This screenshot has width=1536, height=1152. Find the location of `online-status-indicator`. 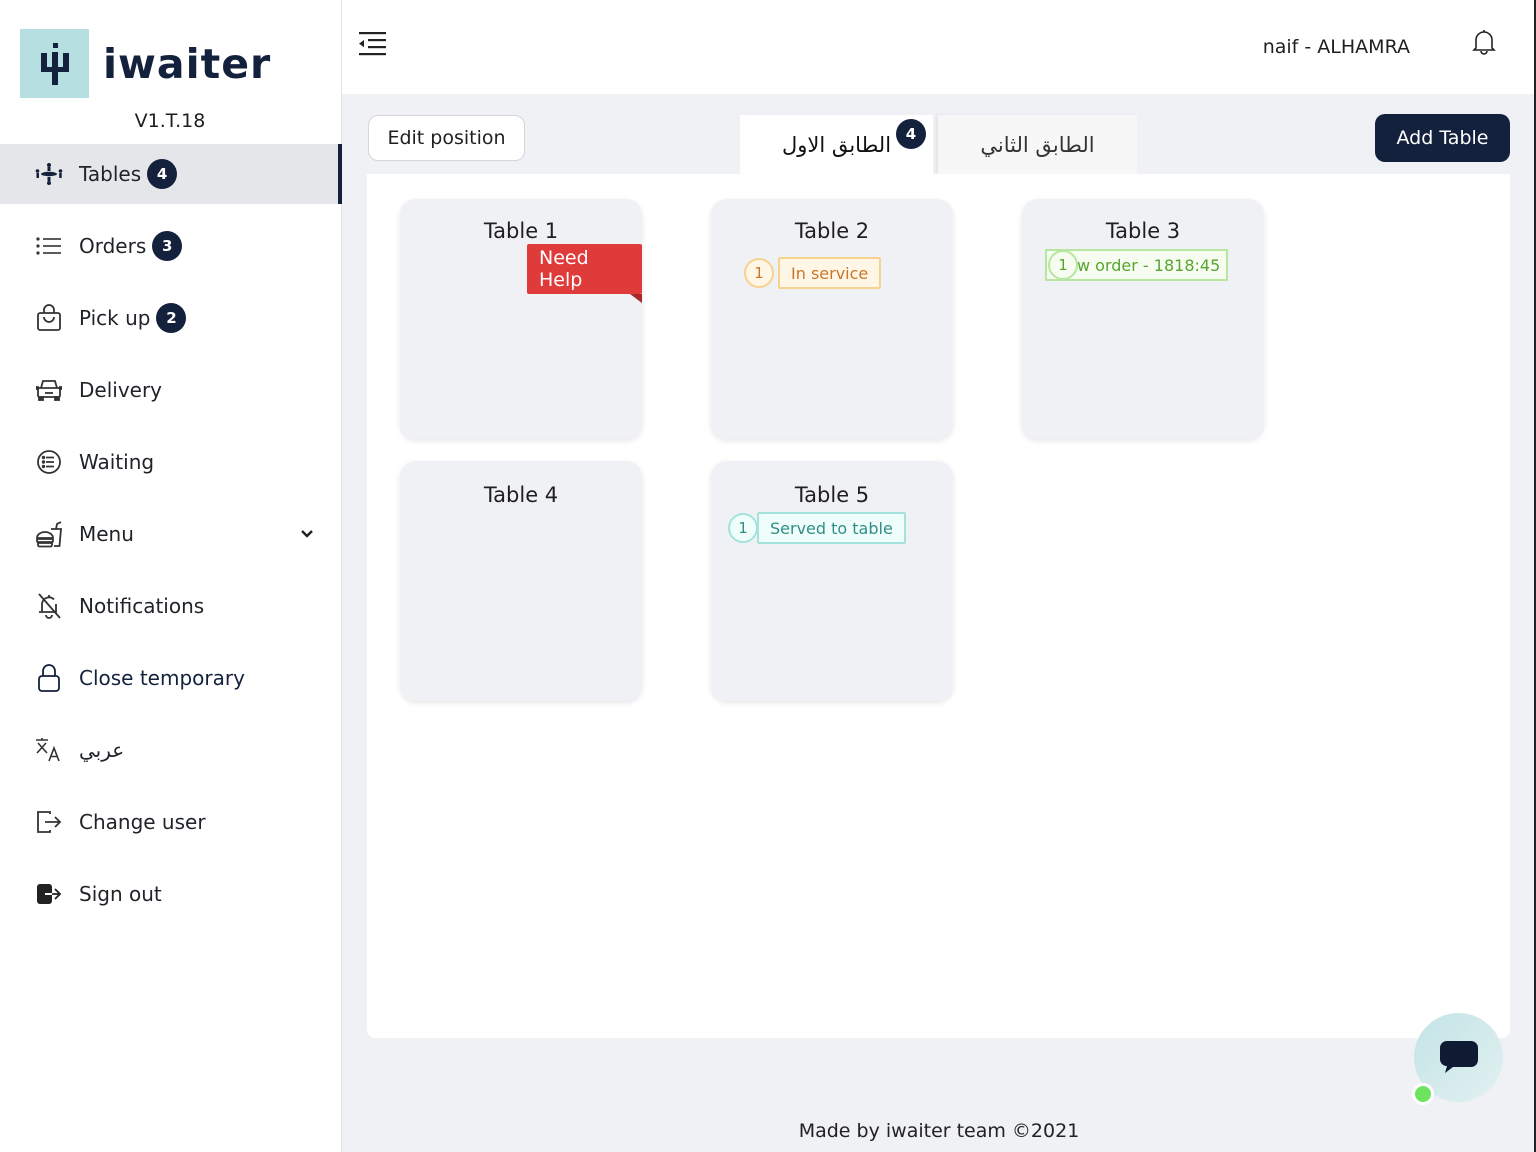

online-status-indicator is located at coordinates (1423, 1094).